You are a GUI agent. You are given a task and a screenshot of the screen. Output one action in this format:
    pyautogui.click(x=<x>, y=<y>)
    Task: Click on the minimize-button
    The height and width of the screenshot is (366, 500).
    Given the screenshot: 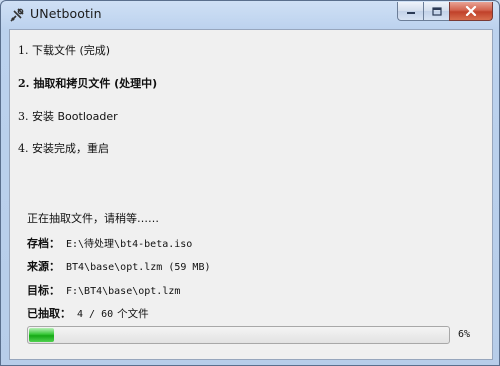 What is the action you would take?
    pyautogui.click(x=410, y=11)
    